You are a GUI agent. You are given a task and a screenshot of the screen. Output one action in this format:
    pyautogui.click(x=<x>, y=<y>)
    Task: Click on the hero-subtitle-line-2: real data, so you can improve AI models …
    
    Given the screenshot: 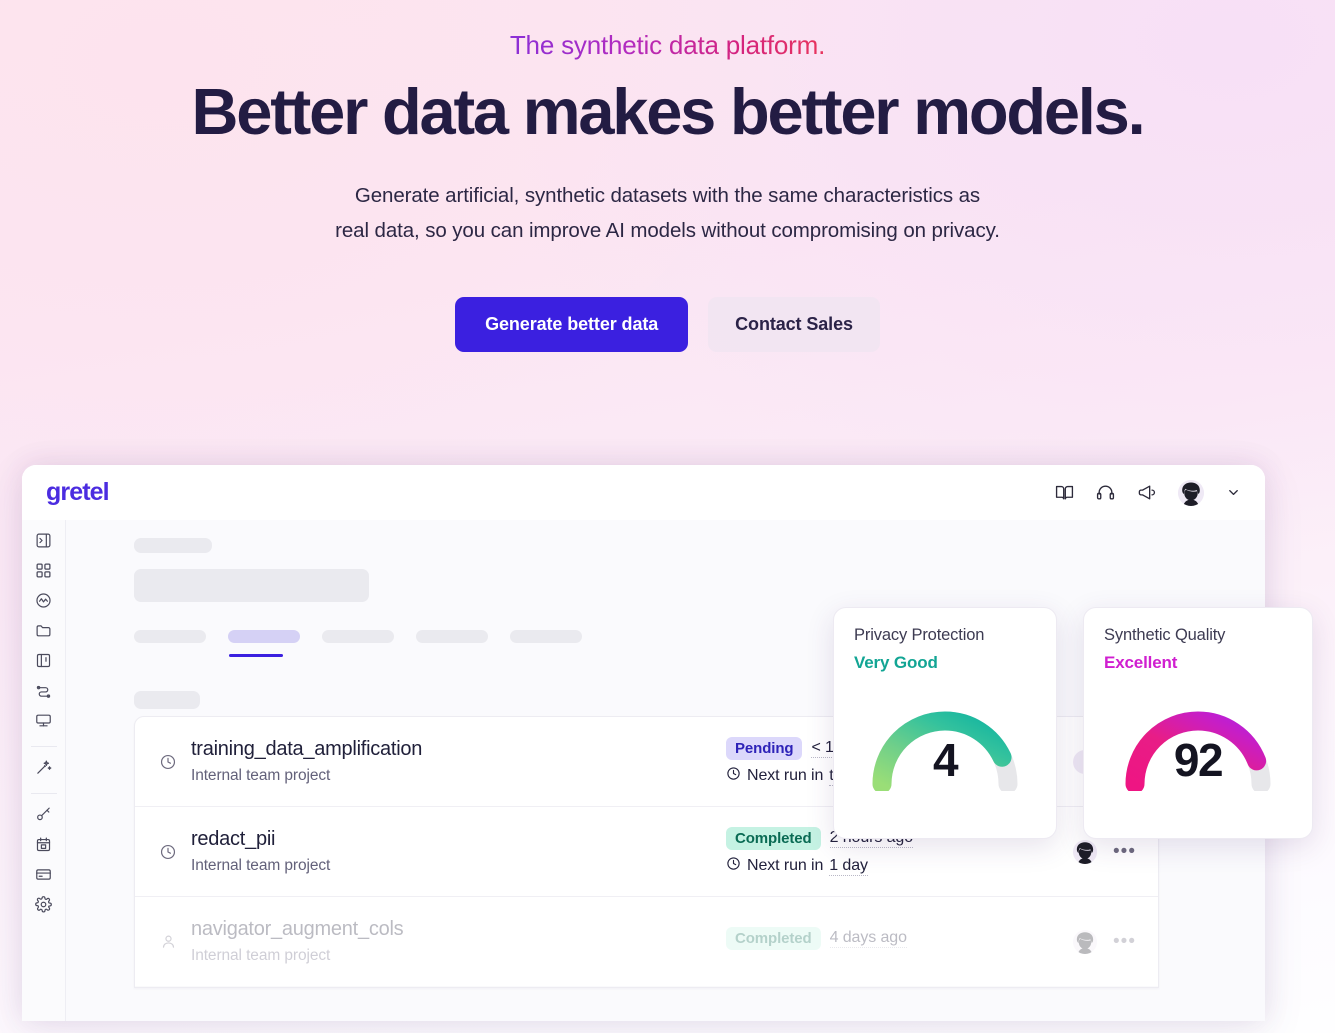 What is the action you would take?
    pyautogui.click(x=667, y=231)
    